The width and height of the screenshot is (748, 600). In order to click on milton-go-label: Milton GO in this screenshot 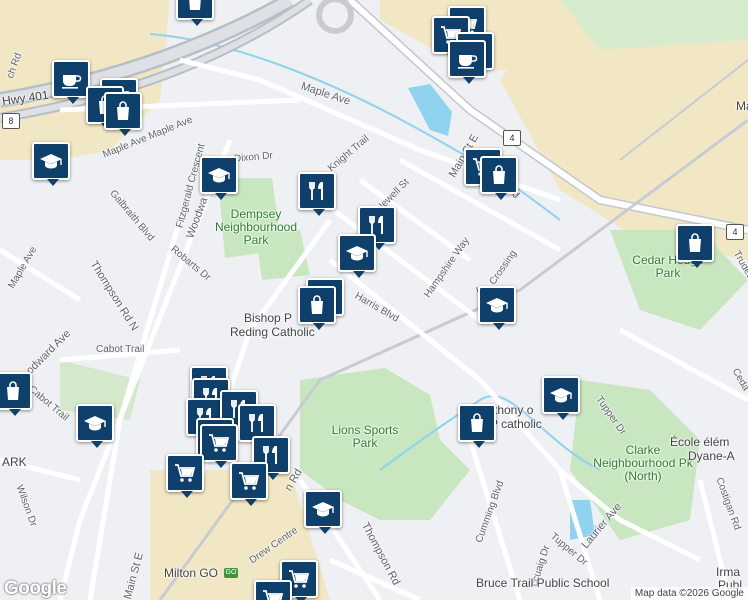, I will do `click(191, 573)`.